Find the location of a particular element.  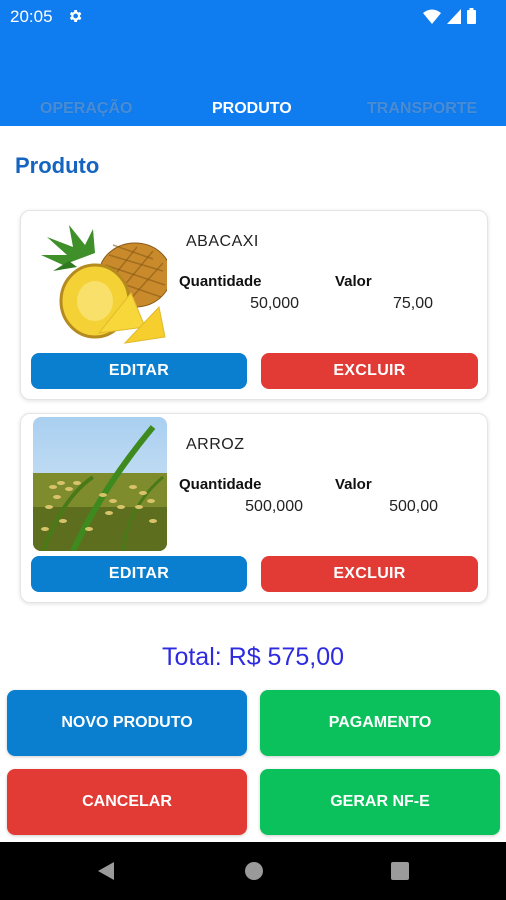

total-amount: Total: R$ 575,00 is located at coordinates (253, 657).